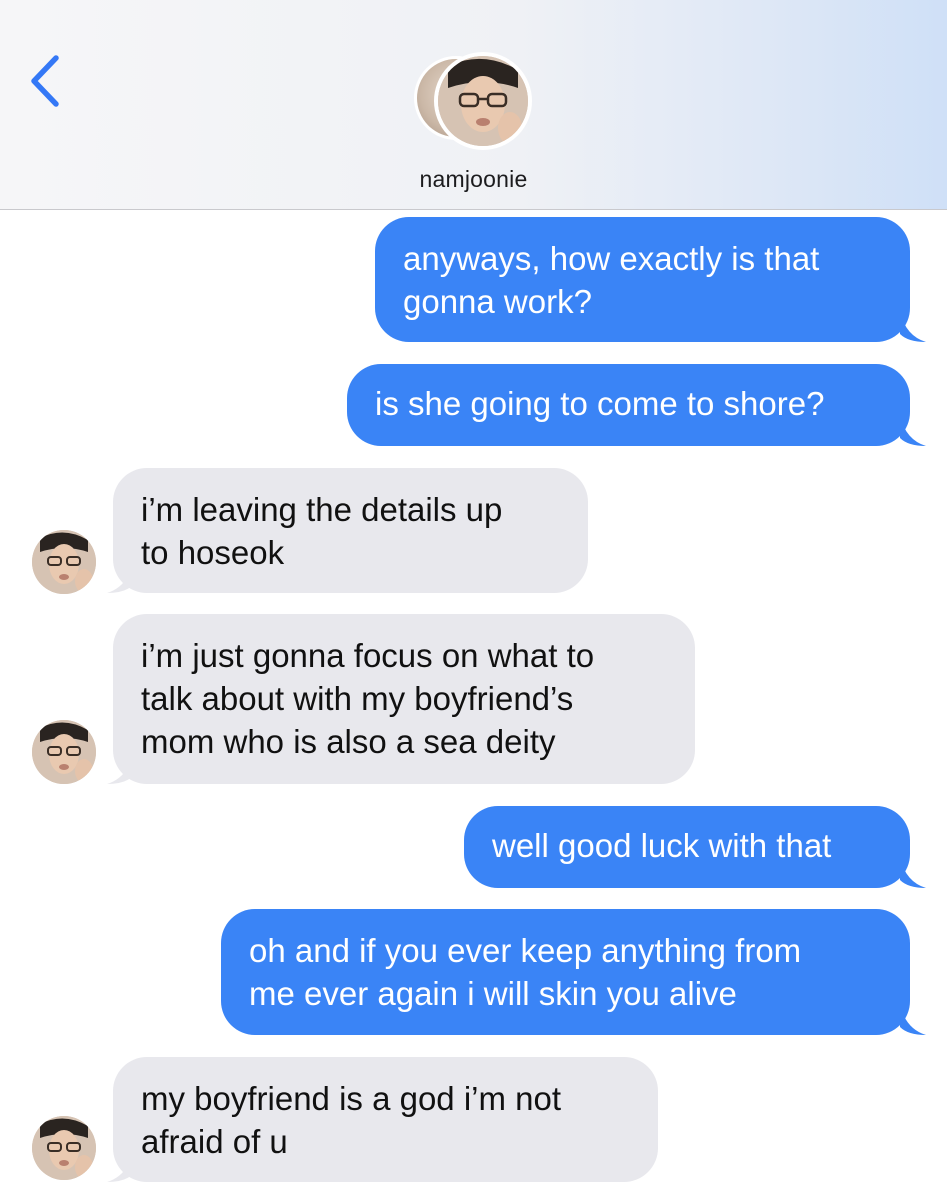 Image resolution: width=947 pixels, height=1200 pixels. I want to click on outgoing-message: anyways, how exactly is that gonna work?, so click(642, 279).